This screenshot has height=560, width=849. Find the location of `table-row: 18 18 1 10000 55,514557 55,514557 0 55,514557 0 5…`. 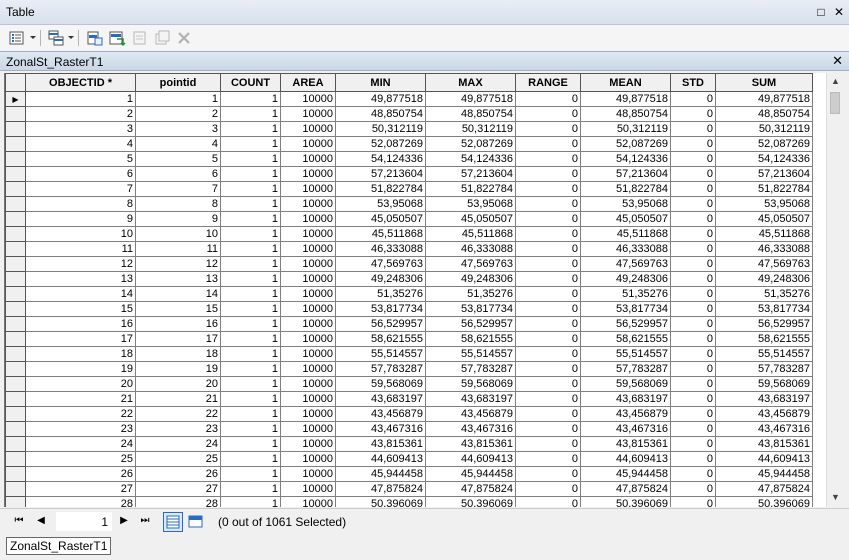

table-row: 18 18 1 10000 55,514557 55,514557 0 55,514557 0 5… is located at coordinates (409, 354).